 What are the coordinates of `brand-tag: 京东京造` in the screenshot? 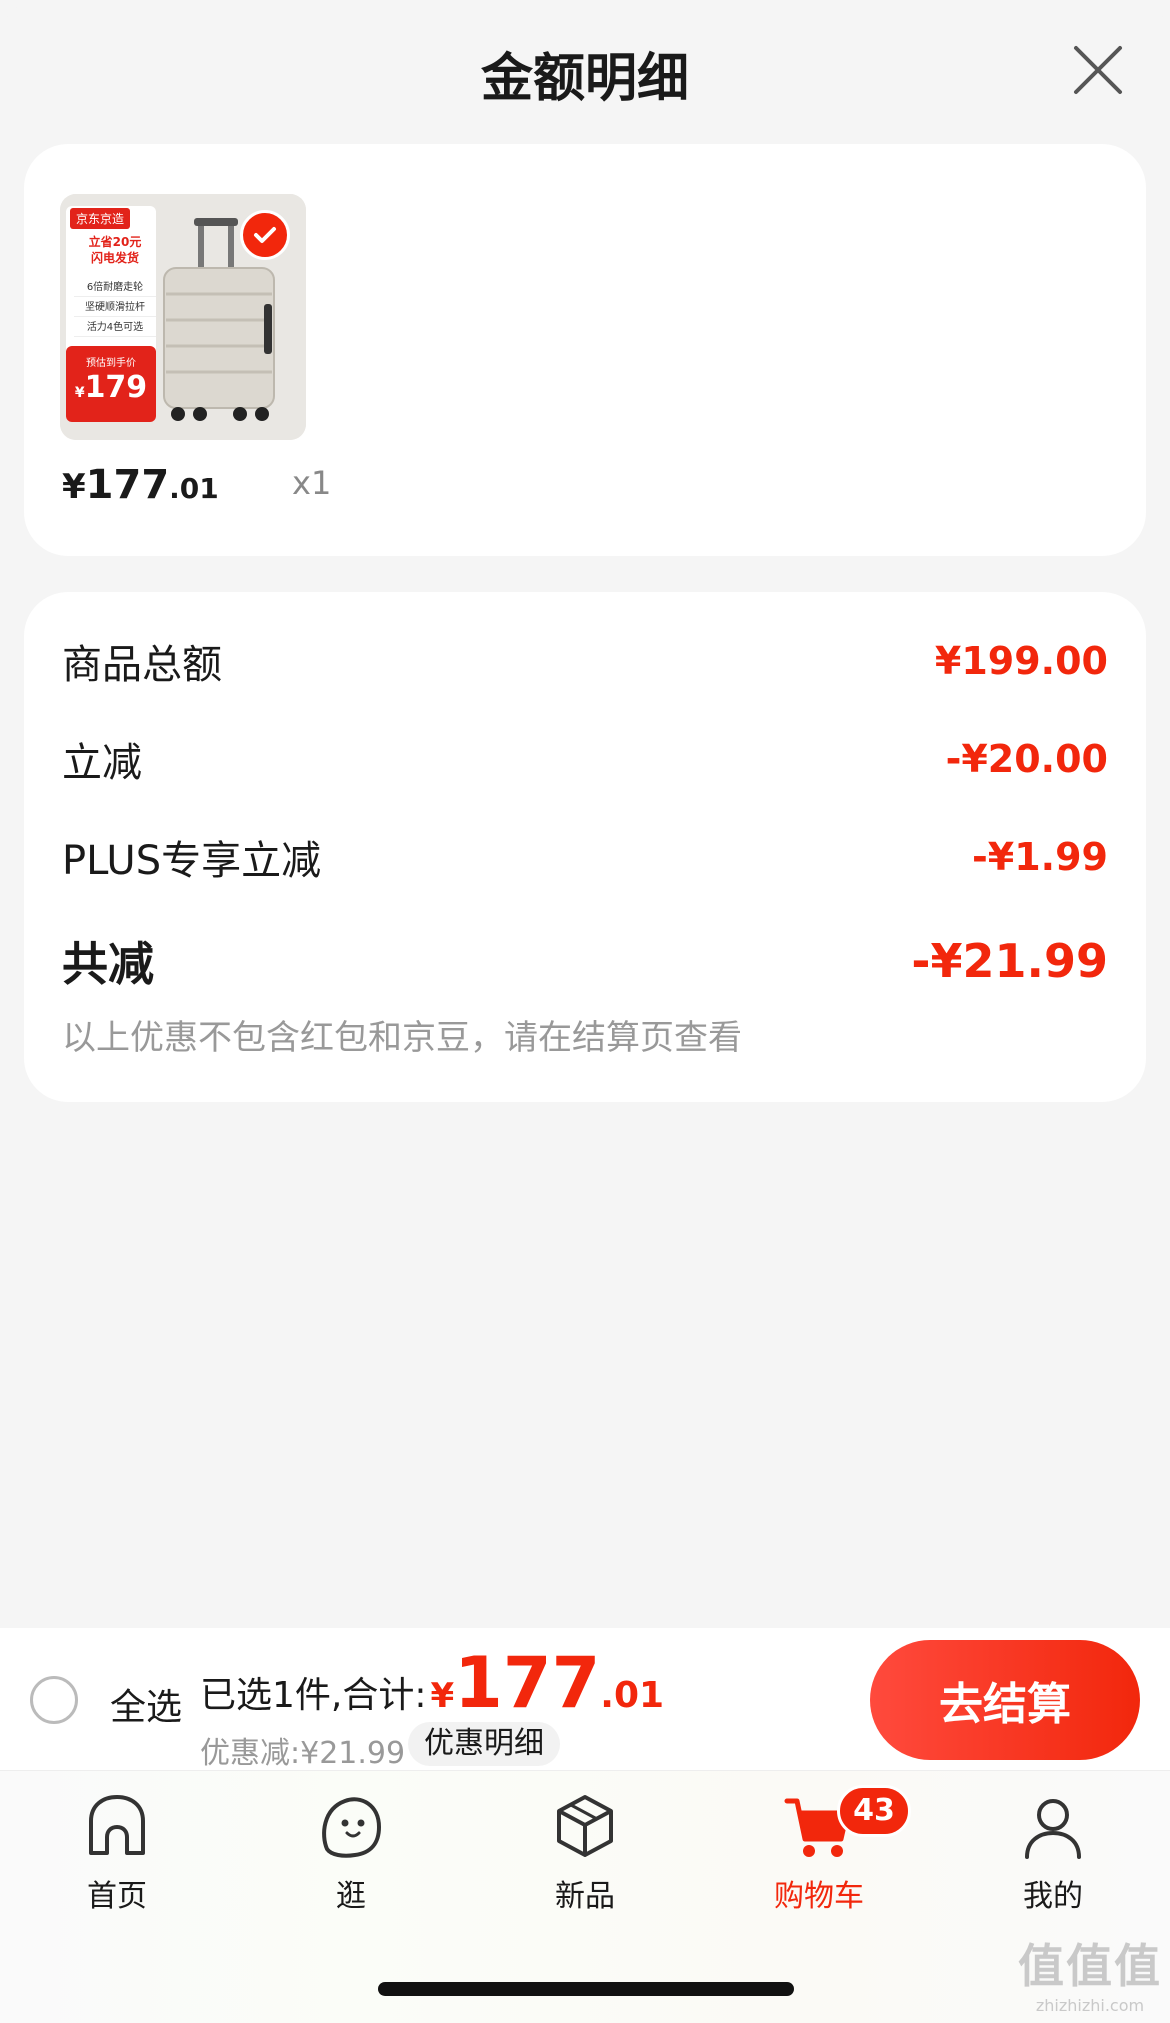 It's located at (100, 218).